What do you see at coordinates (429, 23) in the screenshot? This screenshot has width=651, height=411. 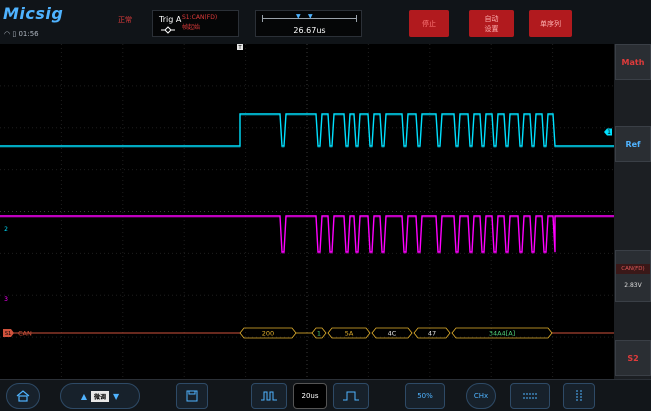 I see `stop-button: 停止` at bounding box center [429, 23].